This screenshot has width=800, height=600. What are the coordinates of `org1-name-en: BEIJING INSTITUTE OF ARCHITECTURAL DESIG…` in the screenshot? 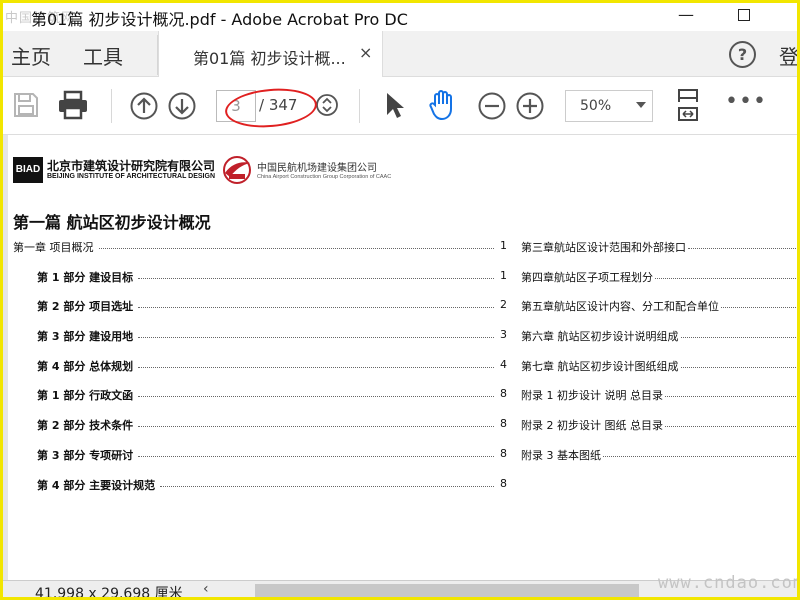 It's located at (131, 176).